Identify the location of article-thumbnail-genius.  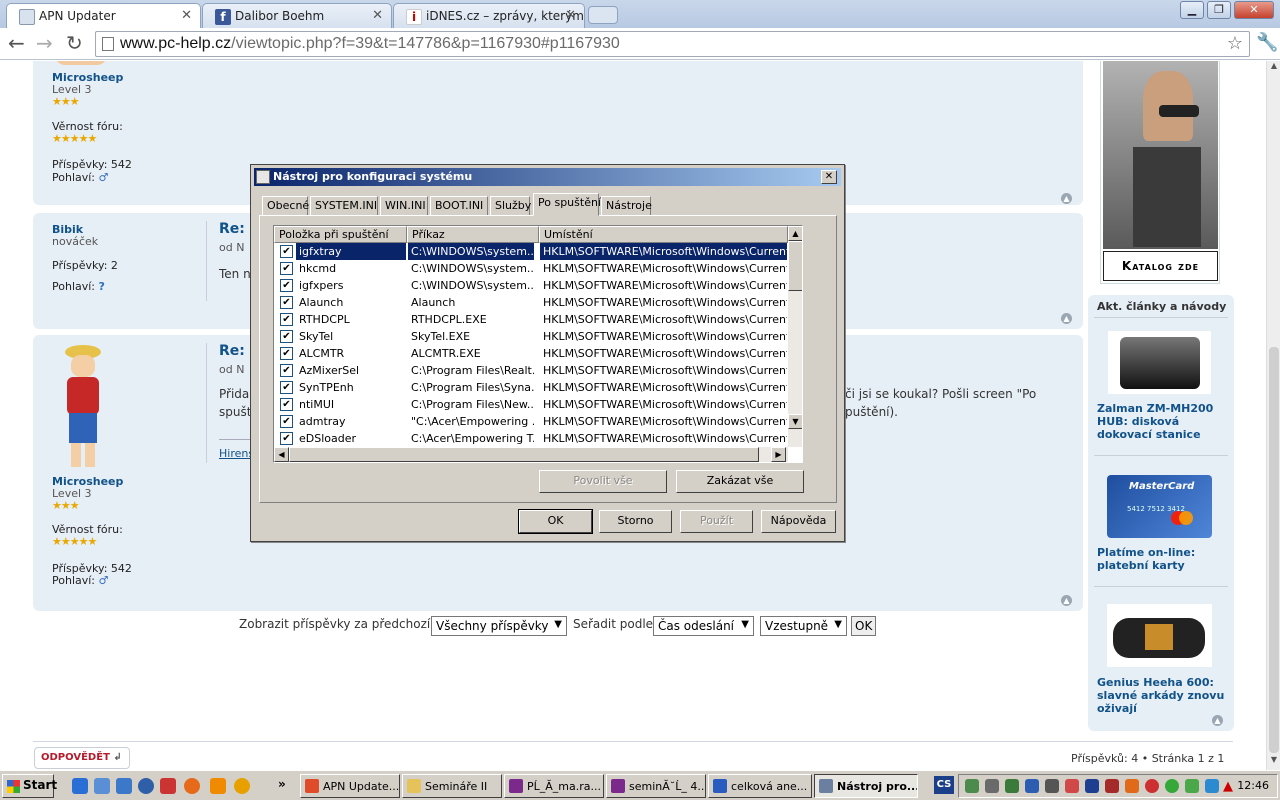
(1159, 635).